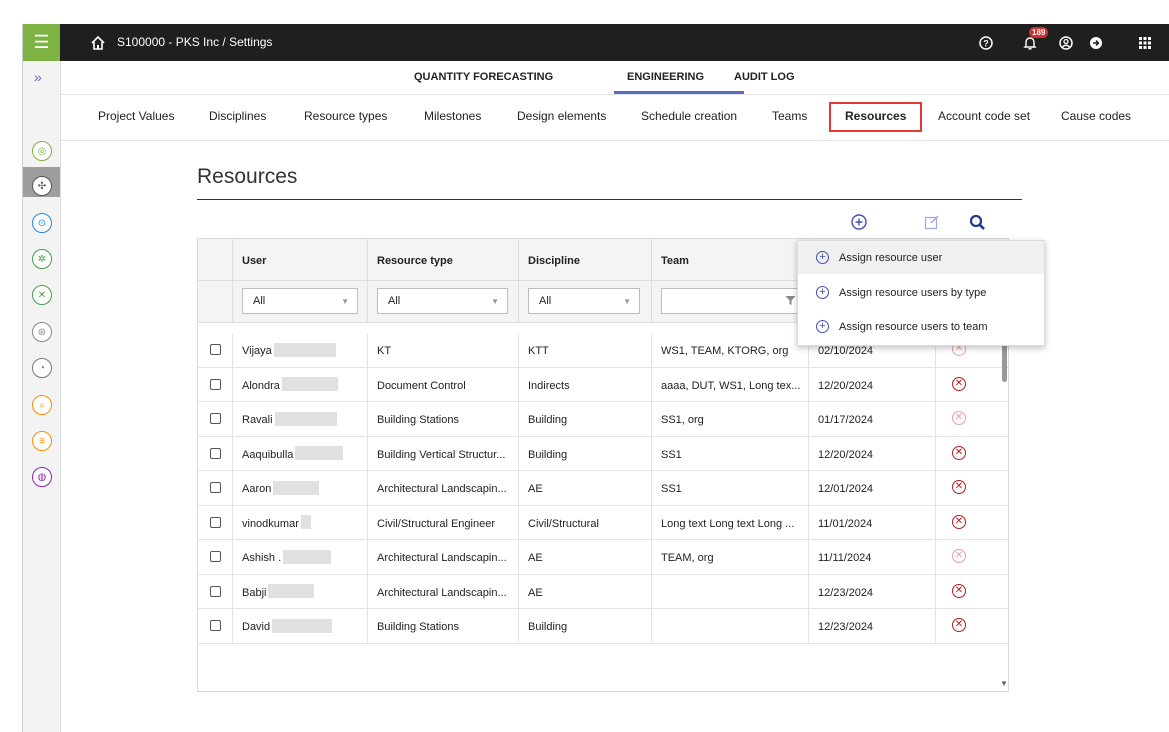 Image resolution: width=1169 pixels, height=732 pixels. Describe the element at coordinates (585, 260) in the screenshot. I see `column-header-discipline: Discipline` at that location.